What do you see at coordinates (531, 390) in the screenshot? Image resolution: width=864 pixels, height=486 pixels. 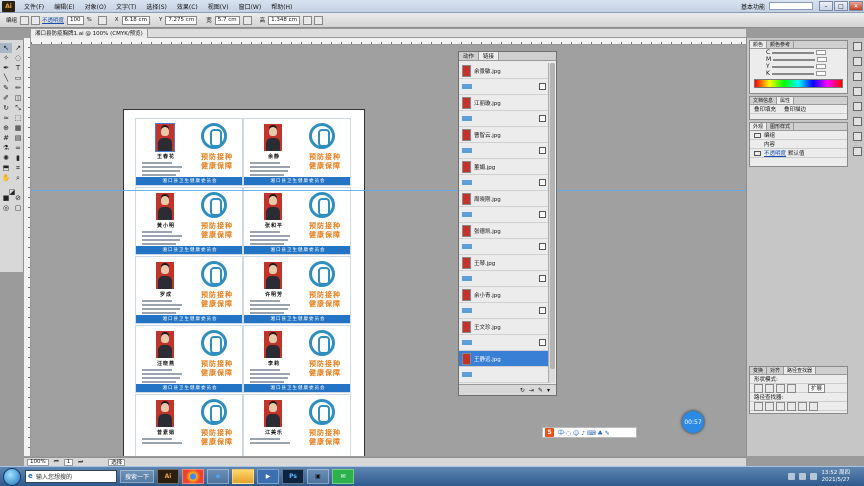 I see `goto-link-button-icon: ⇥` at bounding box center [531, 390].